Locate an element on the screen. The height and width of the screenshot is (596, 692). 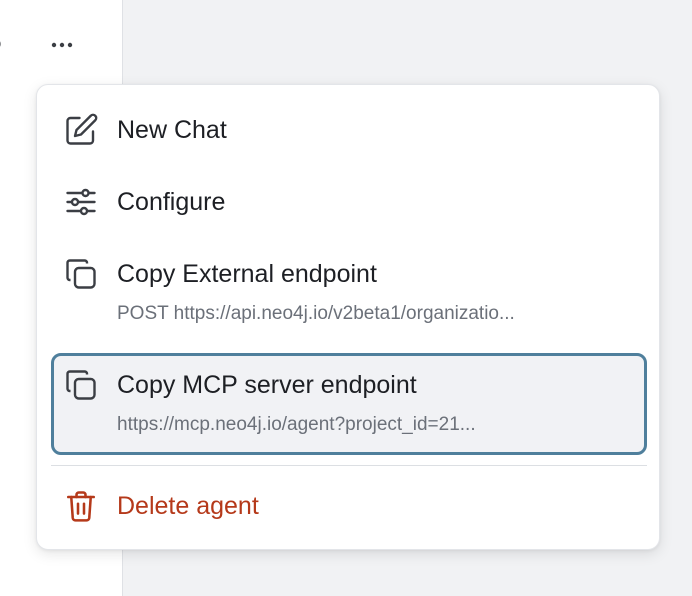
copy-mcp-server-endpoint-label: Copy MCP server endpoint is located at coordinates (267, 385).